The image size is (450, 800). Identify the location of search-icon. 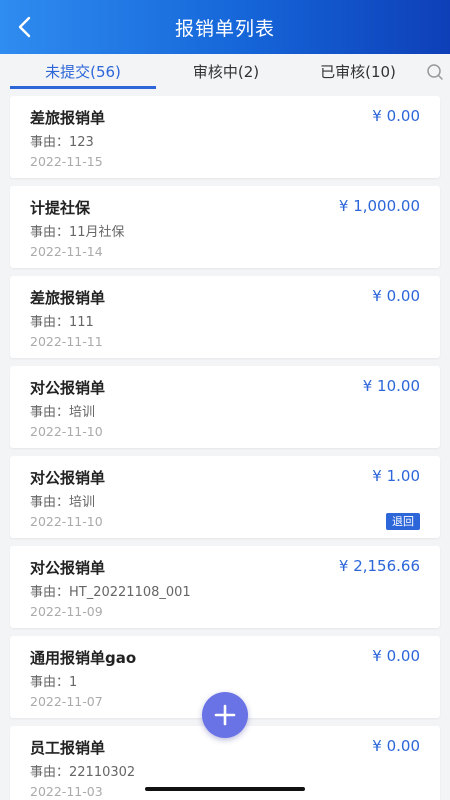
(435, 71).